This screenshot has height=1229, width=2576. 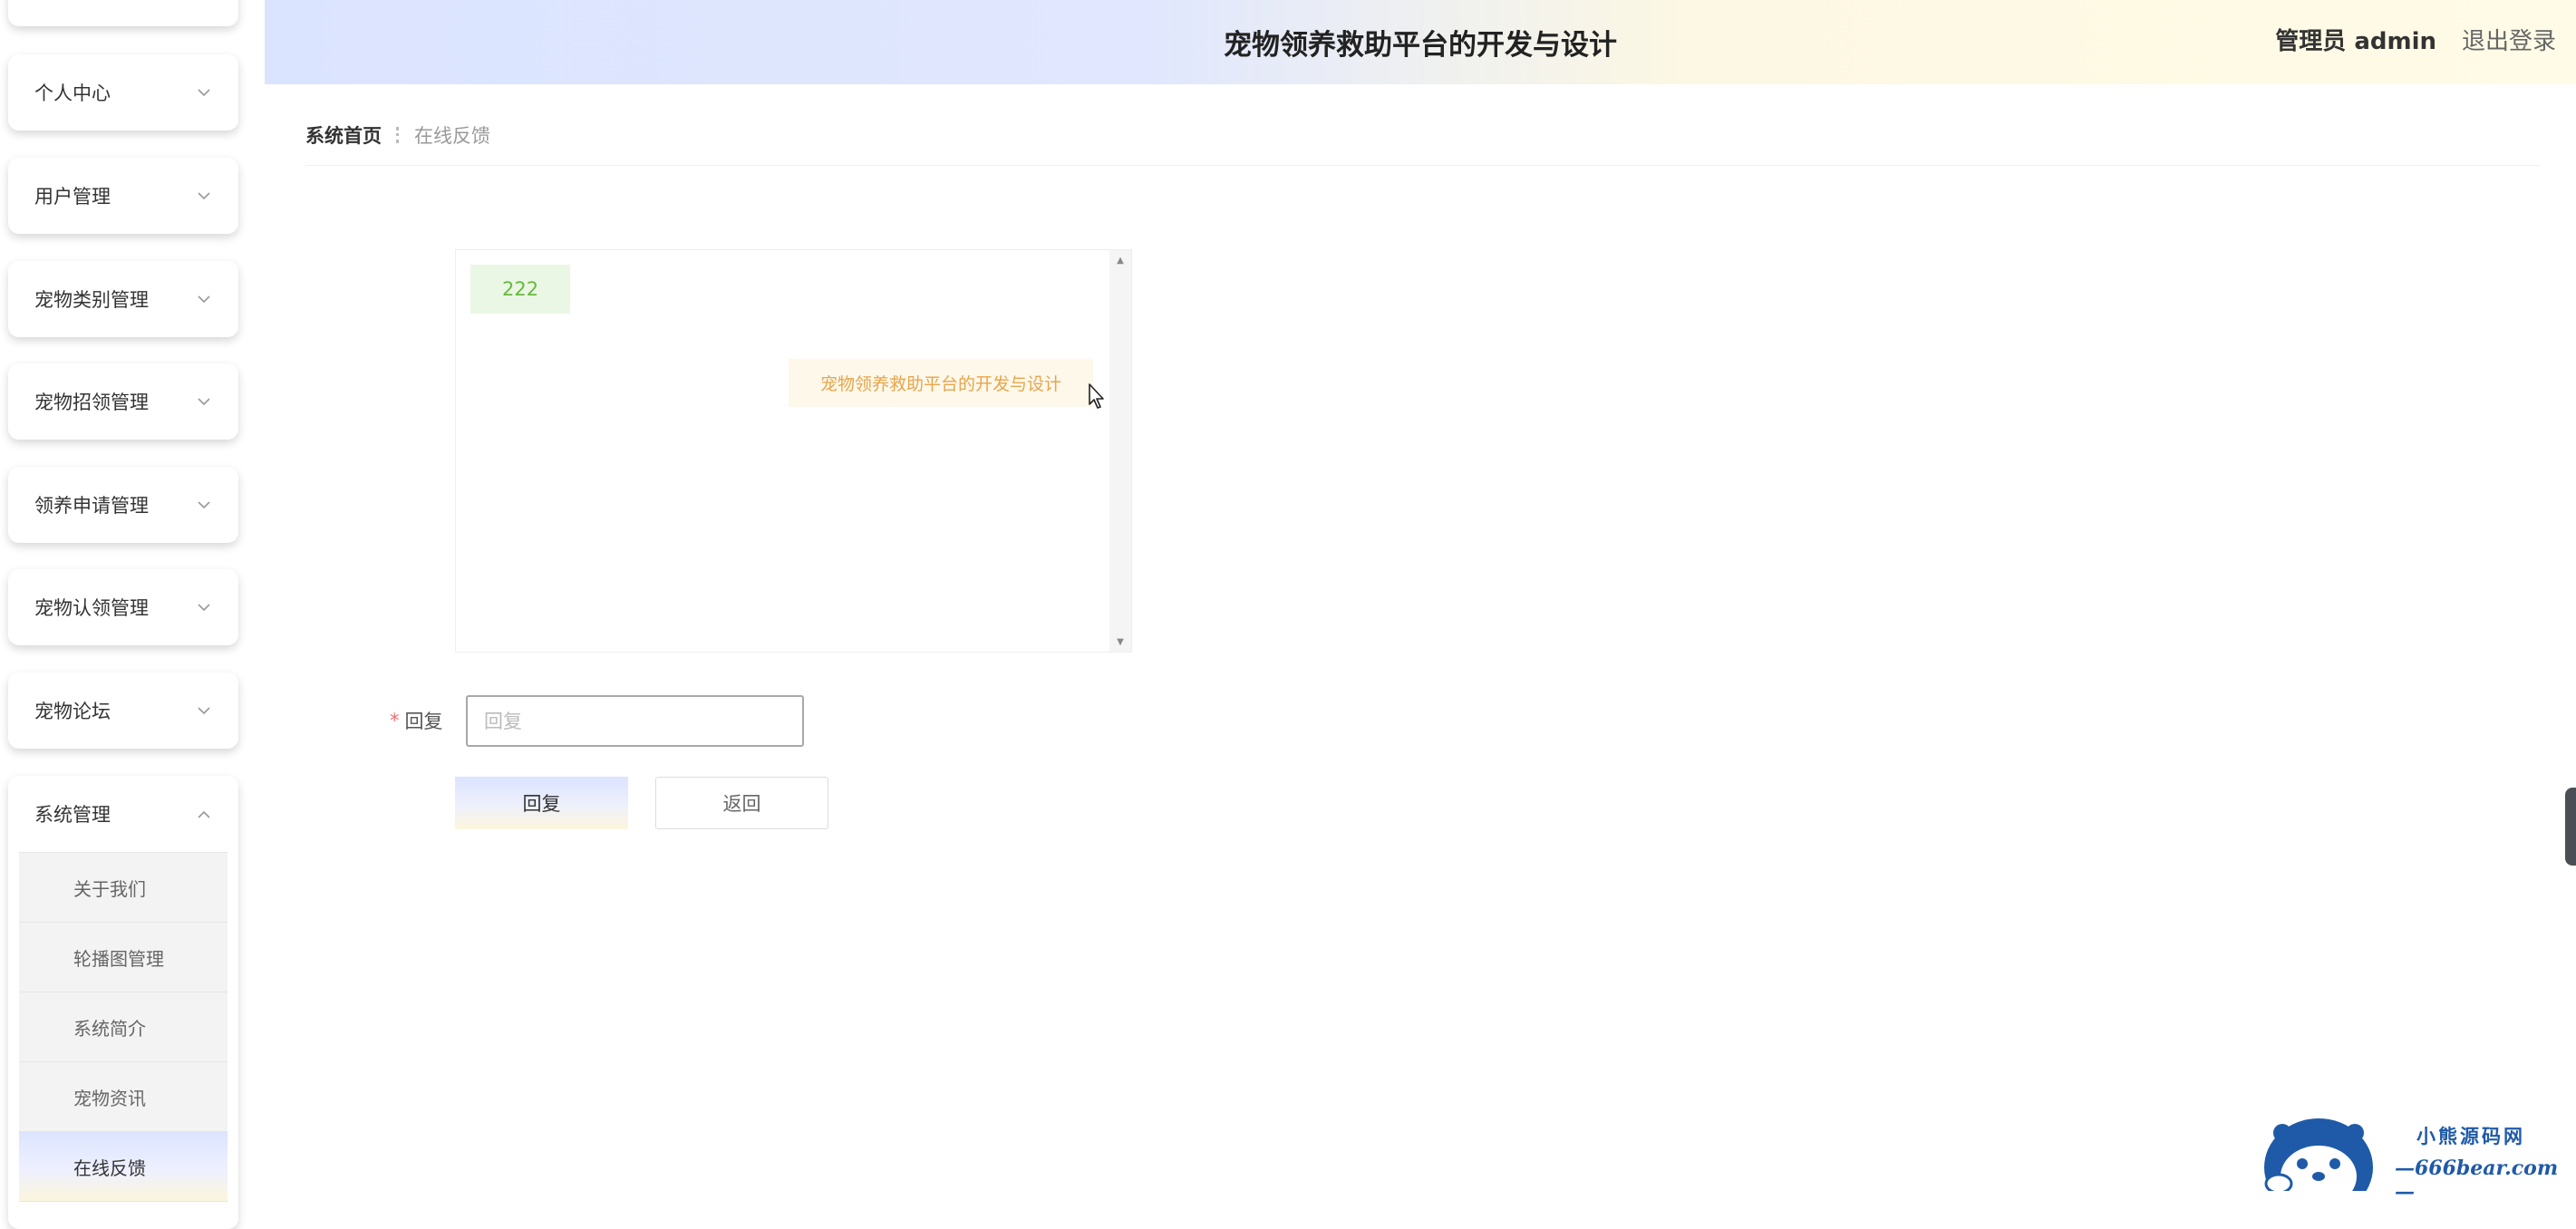 I want to click on breadcrumb-separator, so click(x=399, y=135).